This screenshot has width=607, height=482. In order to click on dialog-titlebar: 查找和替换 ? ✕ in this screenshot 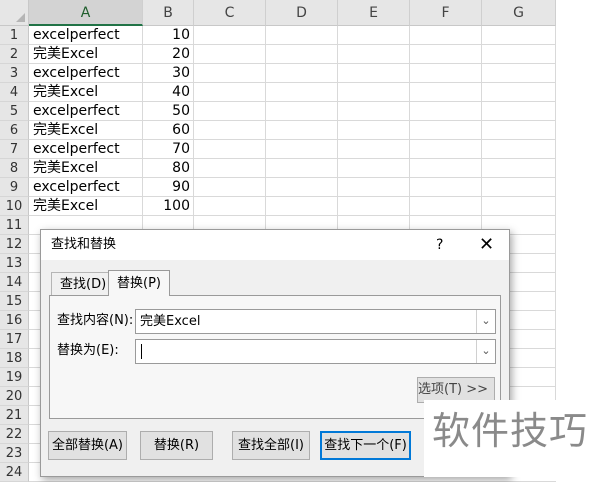, I will do `click(275, 245)`.